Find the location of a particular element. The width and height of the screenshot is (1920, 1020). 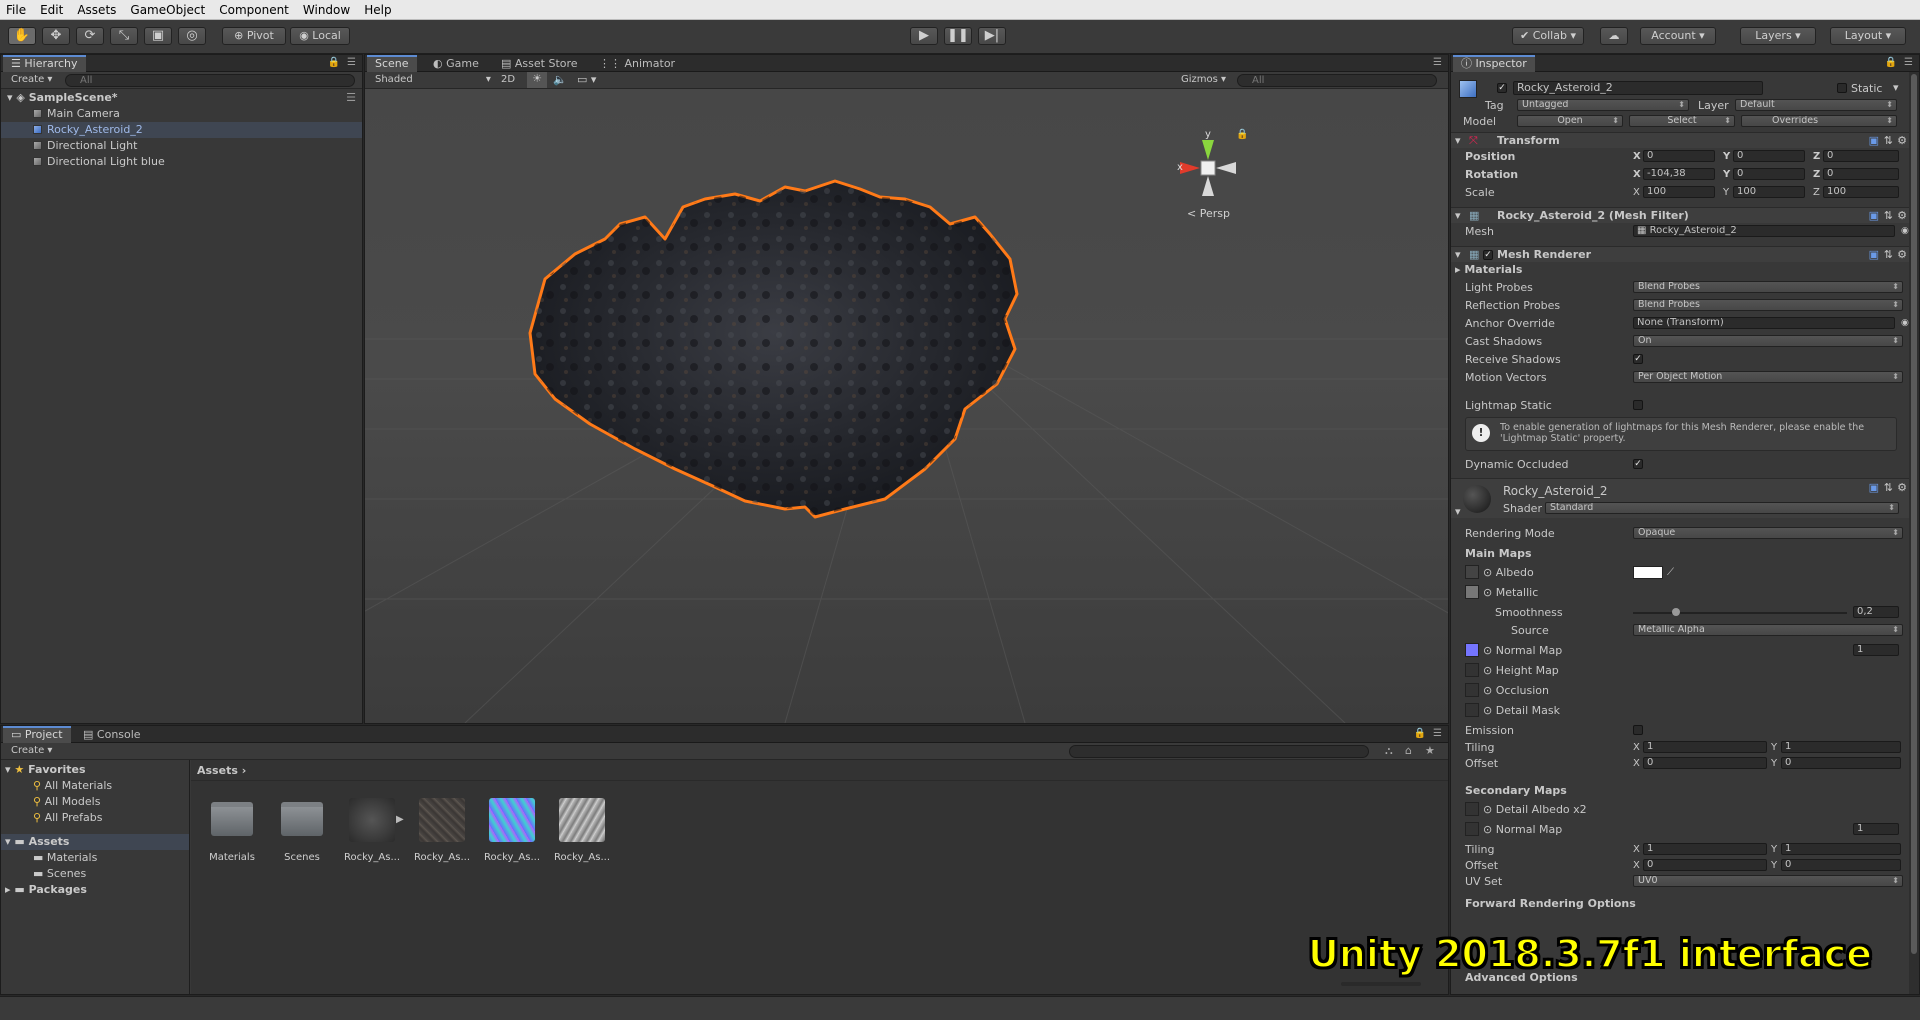

light-probes-dropdown: Blend Probes is located at coordinates (1768, 287).